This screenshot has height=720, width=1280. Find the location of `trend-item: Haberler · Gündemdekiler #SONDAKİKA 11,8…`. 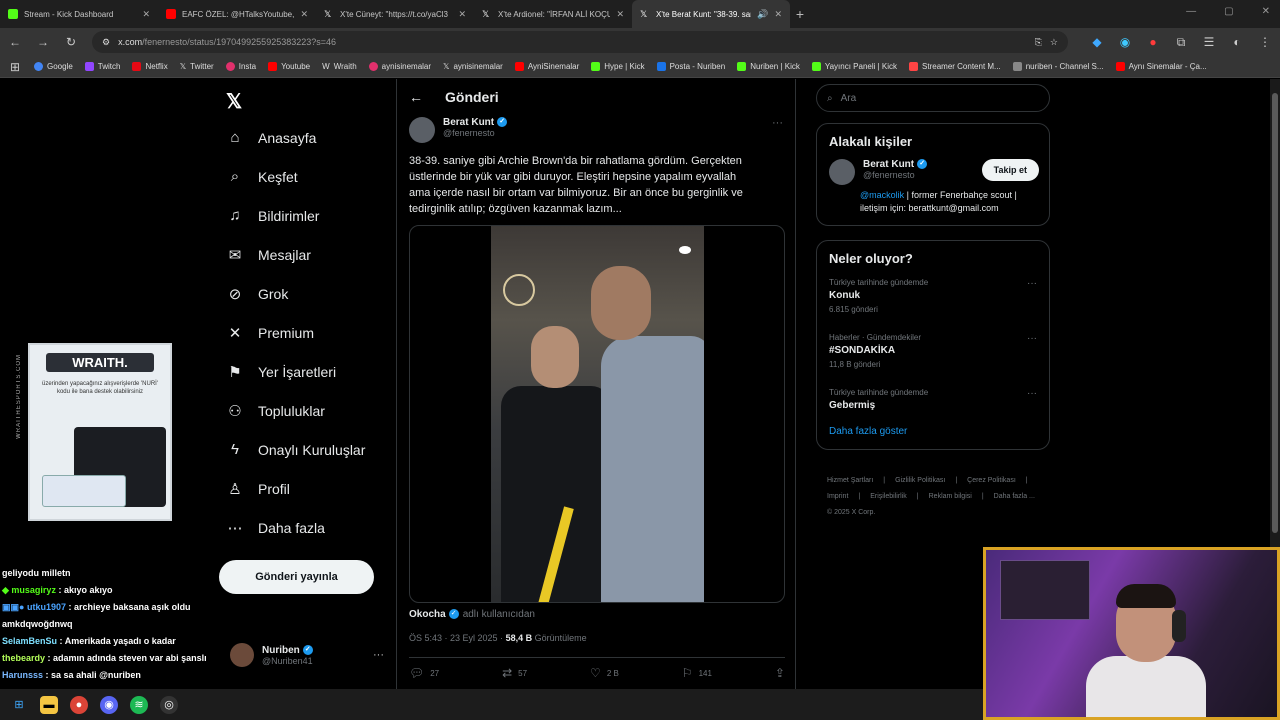

trend-item: Haberler · Gündemdekiler #SONDAKİKA 11,8… is located at coordinates (933, 354).